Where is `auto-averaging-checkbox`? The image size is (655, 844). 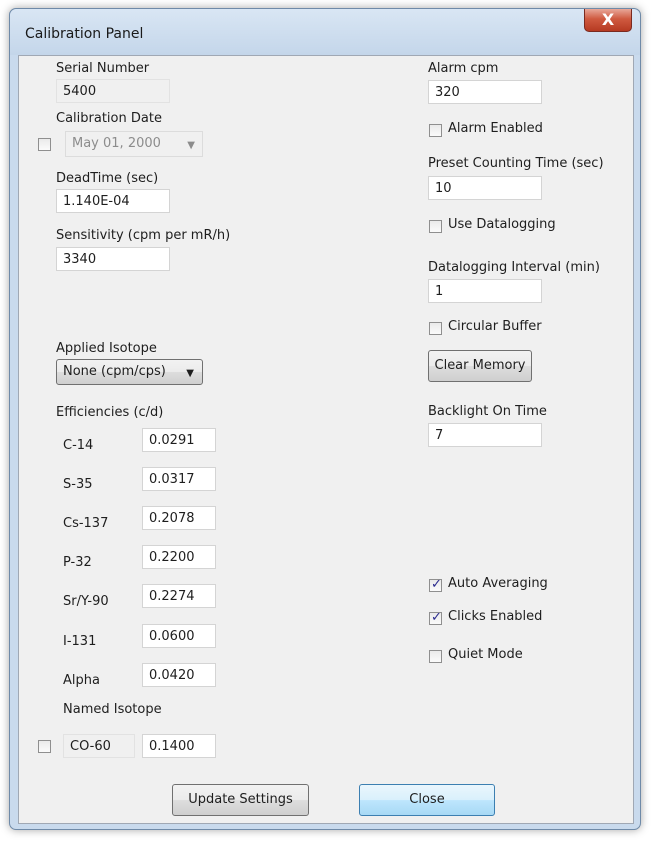 auto-averaging-checkbox is located at coordinates (435, 584).